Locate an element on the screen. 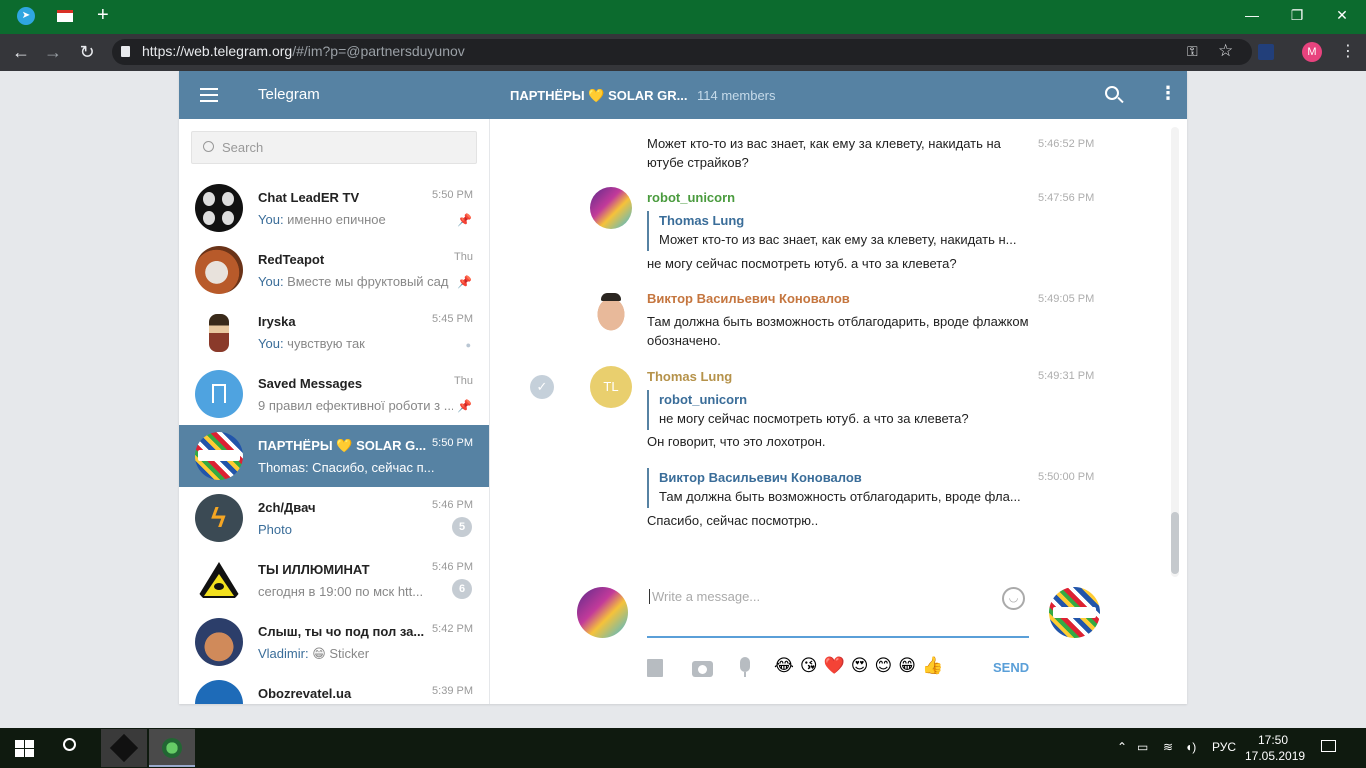 This screenshot has height=768, width=1366. dialog-item: ϟ 2ch/Двач 5:46 PM Photo 5 is located at coordinates (334, 518).